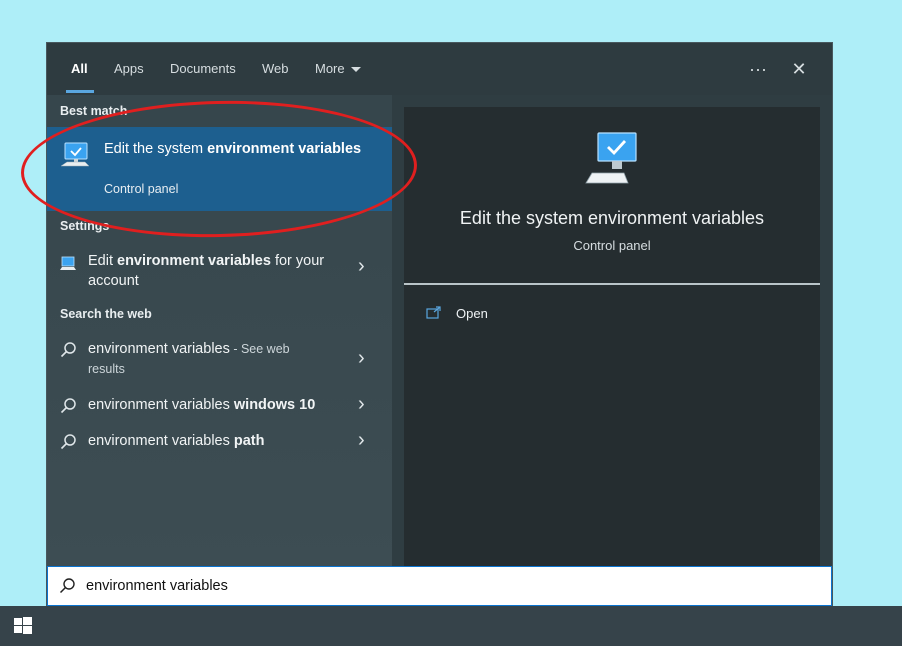  I want to click on preview-subtitle: Control panel, so click(612, 245).